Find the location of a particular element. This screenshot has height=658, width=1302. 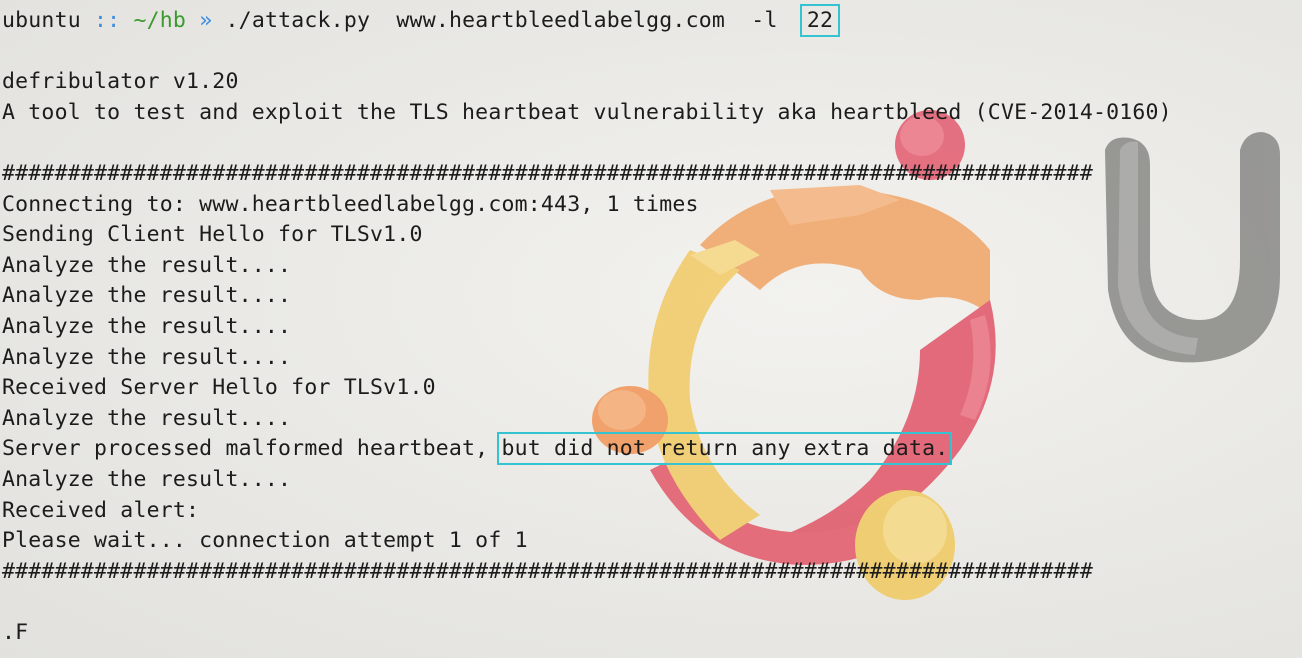

prompt-user: ubuntu is located at coordinates (41, 20).